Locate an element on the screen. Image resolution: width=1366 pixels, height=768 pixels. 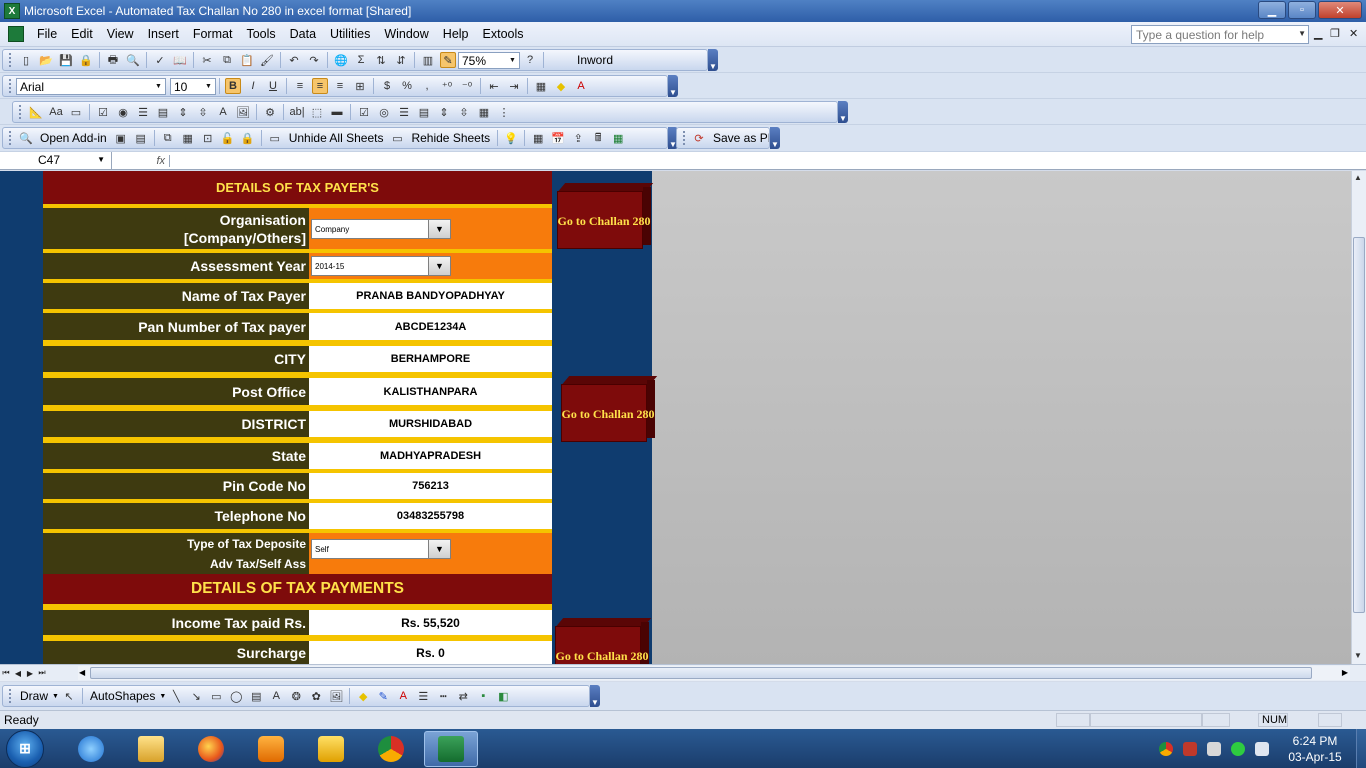
shadow-icon: ▪ is located at coordinates (483, 696).